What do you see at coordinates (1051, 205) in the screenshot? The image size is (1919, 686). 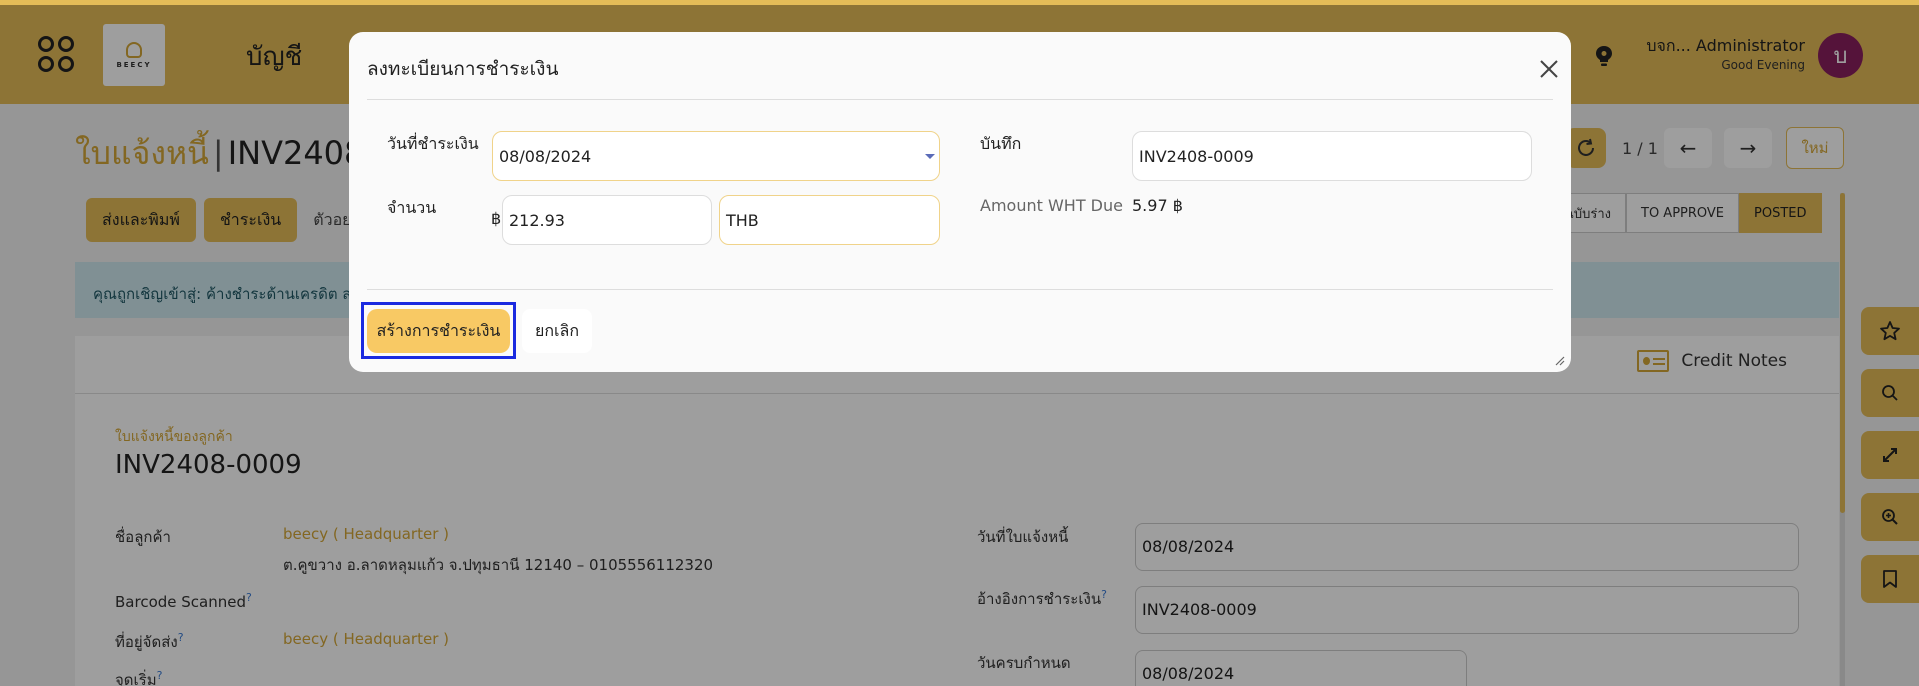 I see `wht-due-label: Amount WHT Due` at bounding box center [1051, 205].